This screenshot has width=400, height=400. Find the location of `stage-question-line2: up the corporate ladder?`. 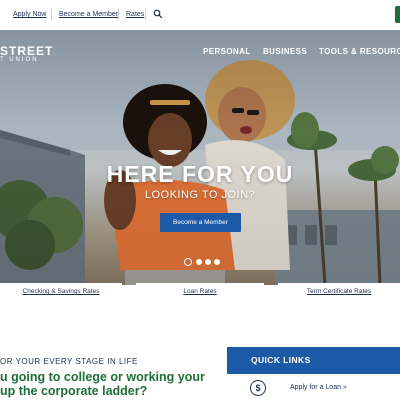

stage-question-line2: up the corporate ladder? is located at coordinates (74, 391).